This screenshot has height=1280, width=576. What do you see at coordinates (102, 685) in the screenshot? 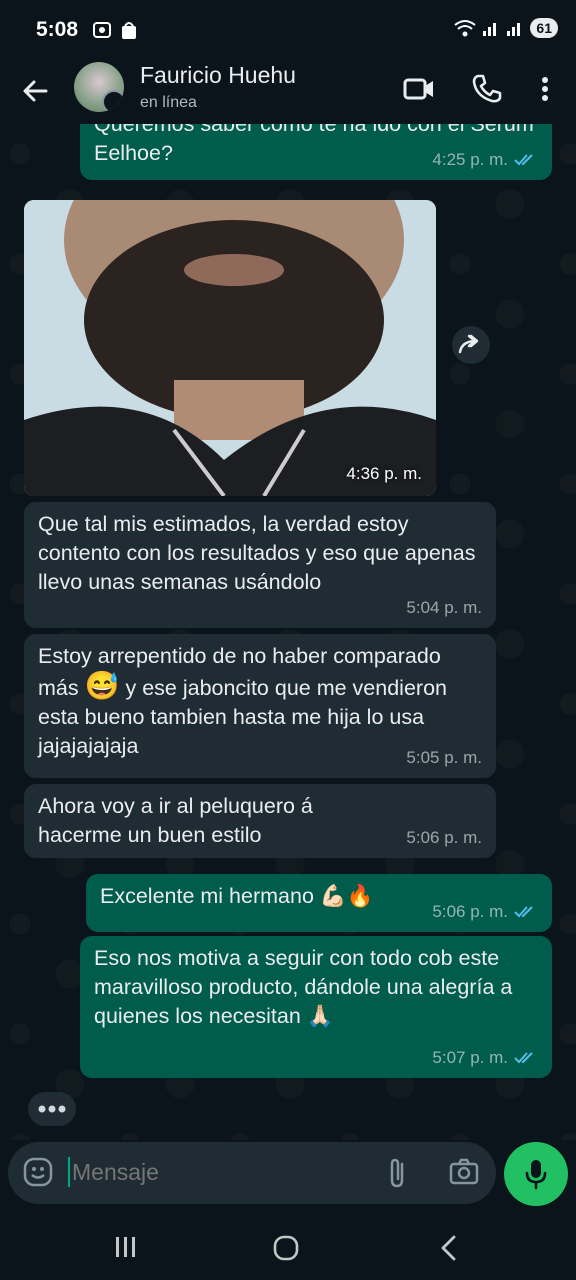
I see `emoji: 😅` at bounding box center [102, 685].